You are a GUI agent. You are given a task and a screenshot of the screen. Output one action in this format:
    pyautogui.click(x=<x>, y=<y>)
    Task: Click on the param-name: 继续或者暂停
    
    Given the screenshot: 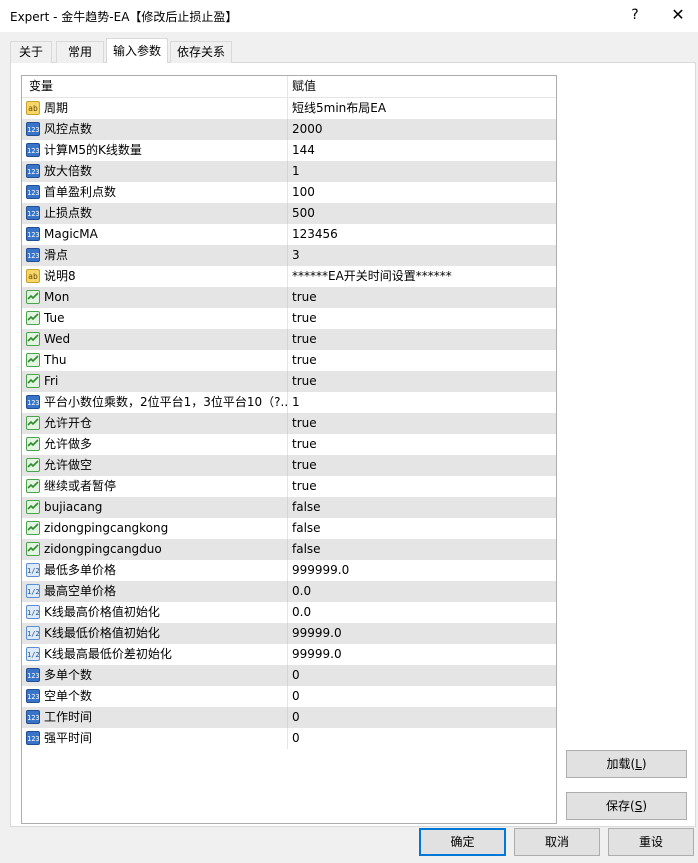 What is the action you would take?
    pyautogui.click(x=80, y=486)
    